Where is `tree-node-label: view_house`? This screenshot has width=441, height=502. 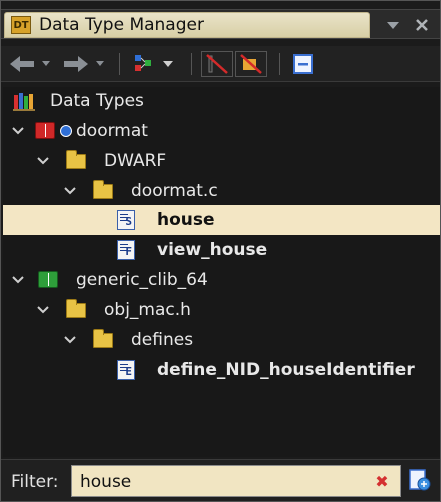
tree-node-label: view_house is located at coordinates (212, 250).